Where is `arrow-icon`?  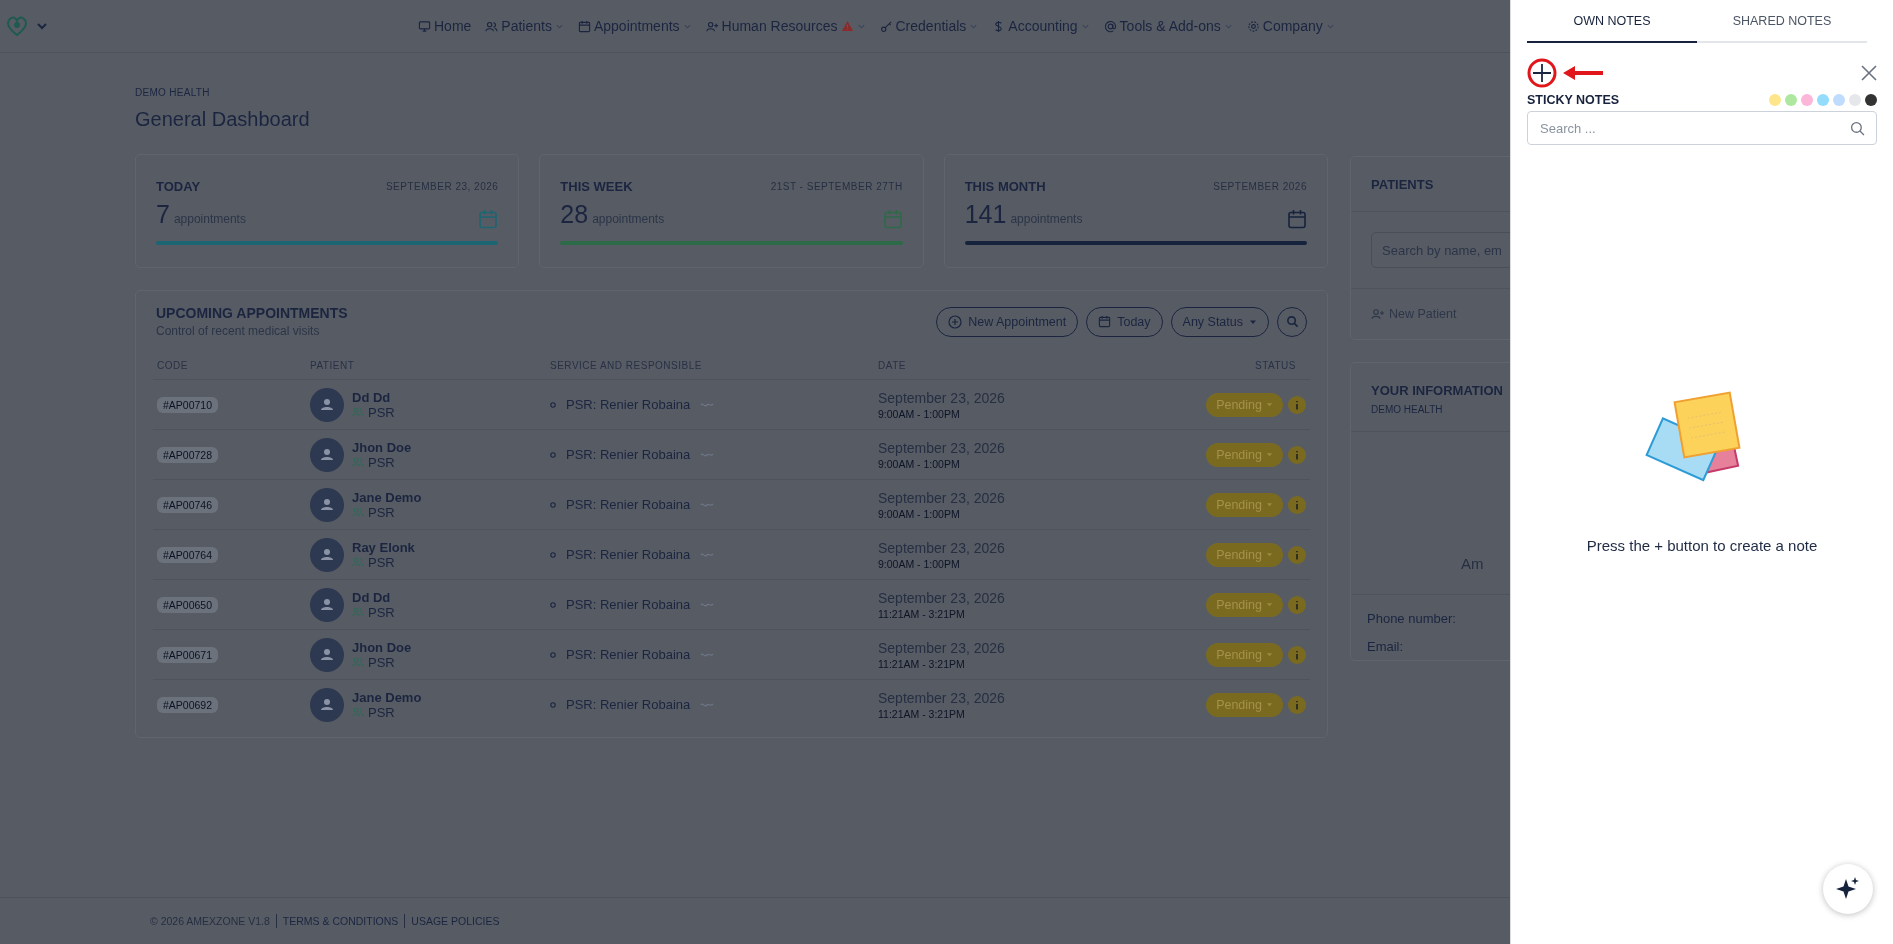
arrow-icon is located at coordinates (1583, 73).